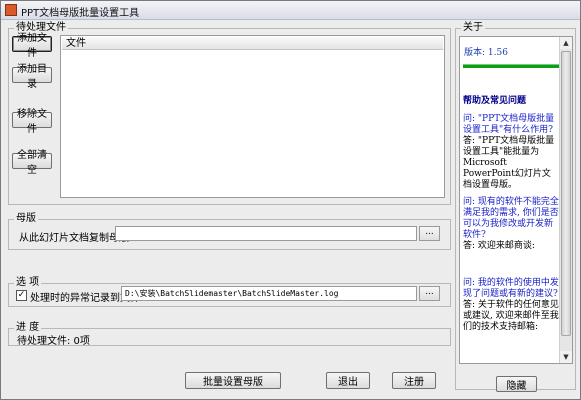  Describe the element at coordinates (11, 10) in the screenshot. I see `app-icon` at that location.